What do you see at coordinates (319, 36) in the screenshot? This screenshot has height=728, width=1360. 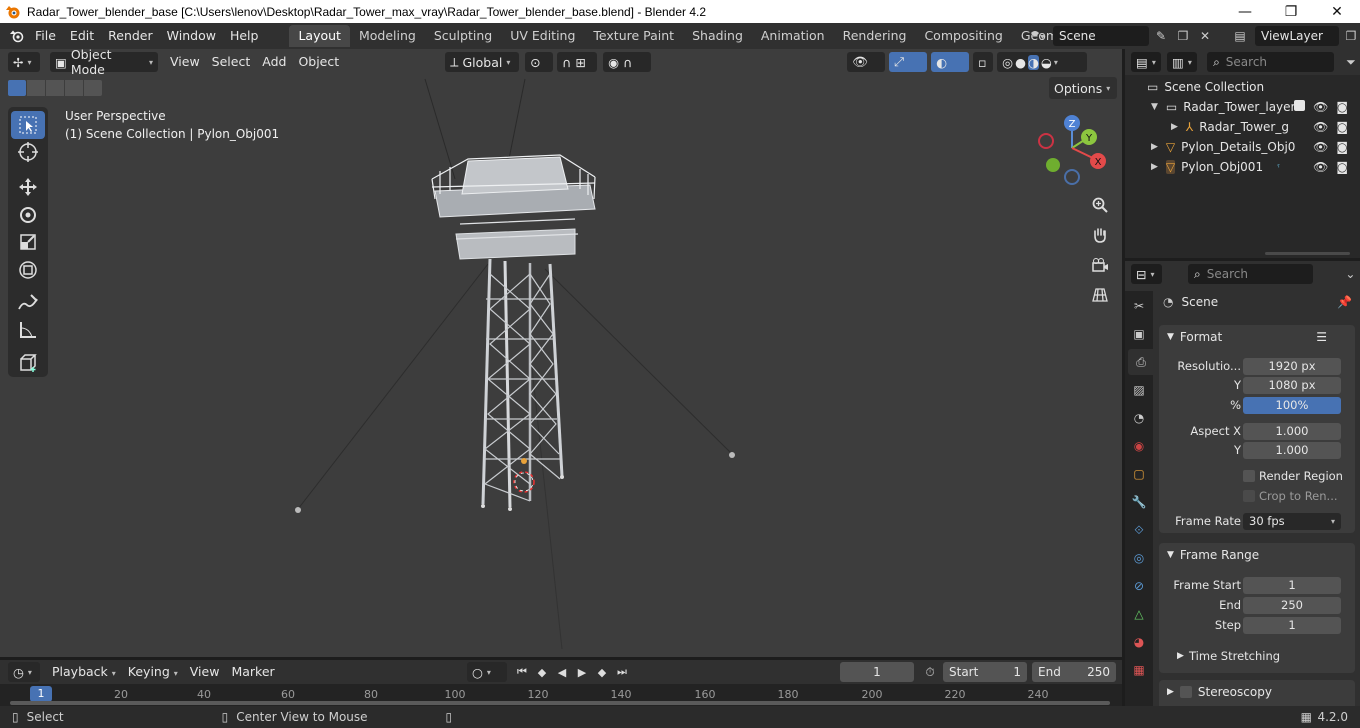 I see `tab-layout: Layout` at bounding box center [319, 36].